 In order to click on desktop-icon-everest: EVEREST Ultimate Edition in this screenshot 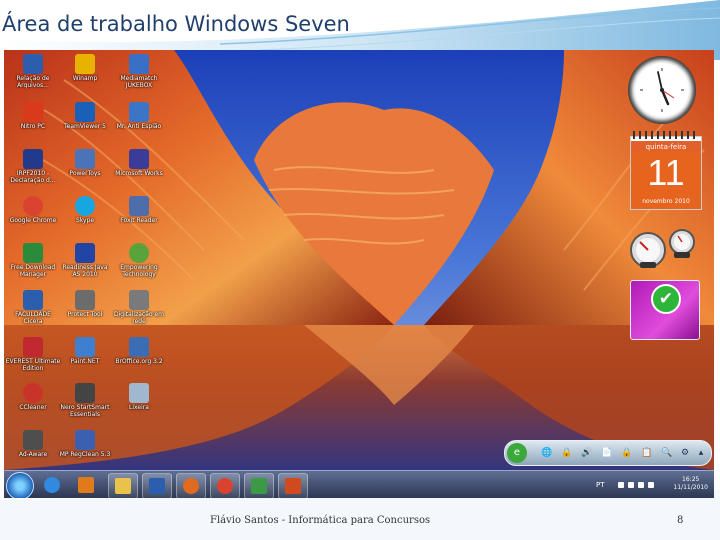, I will do `click(33, 354)`.